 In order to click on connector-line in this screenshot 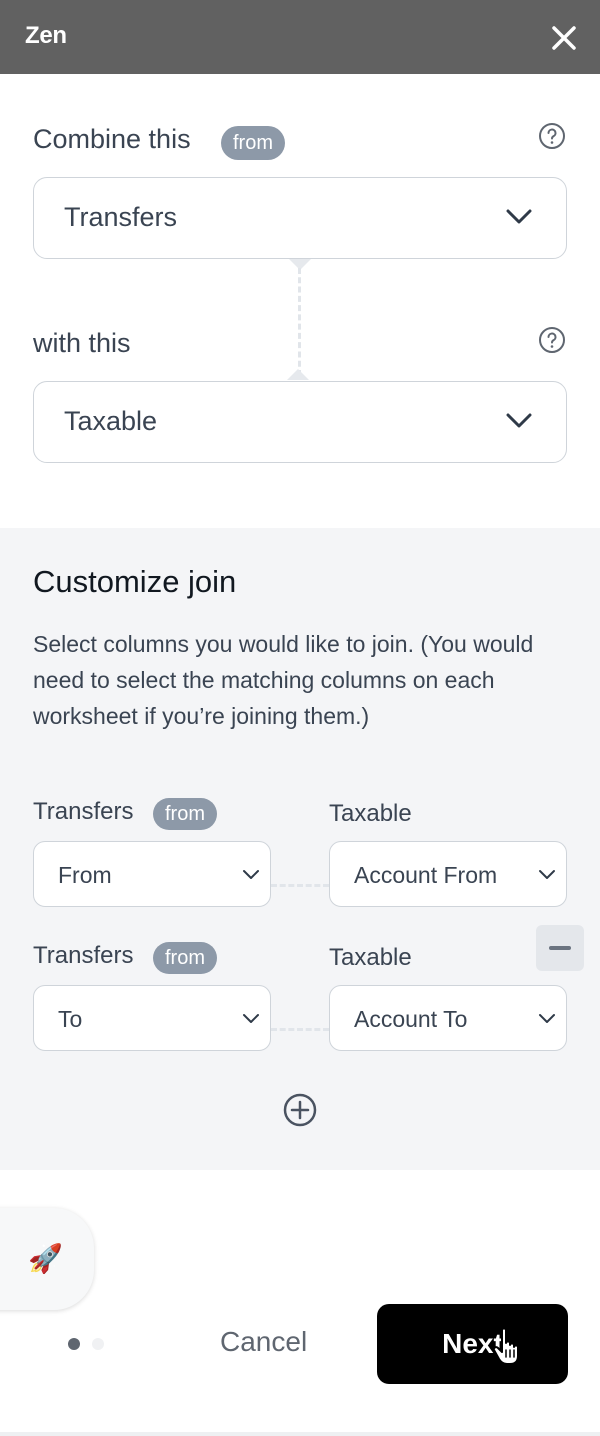, I will do `click(299, 322)`.